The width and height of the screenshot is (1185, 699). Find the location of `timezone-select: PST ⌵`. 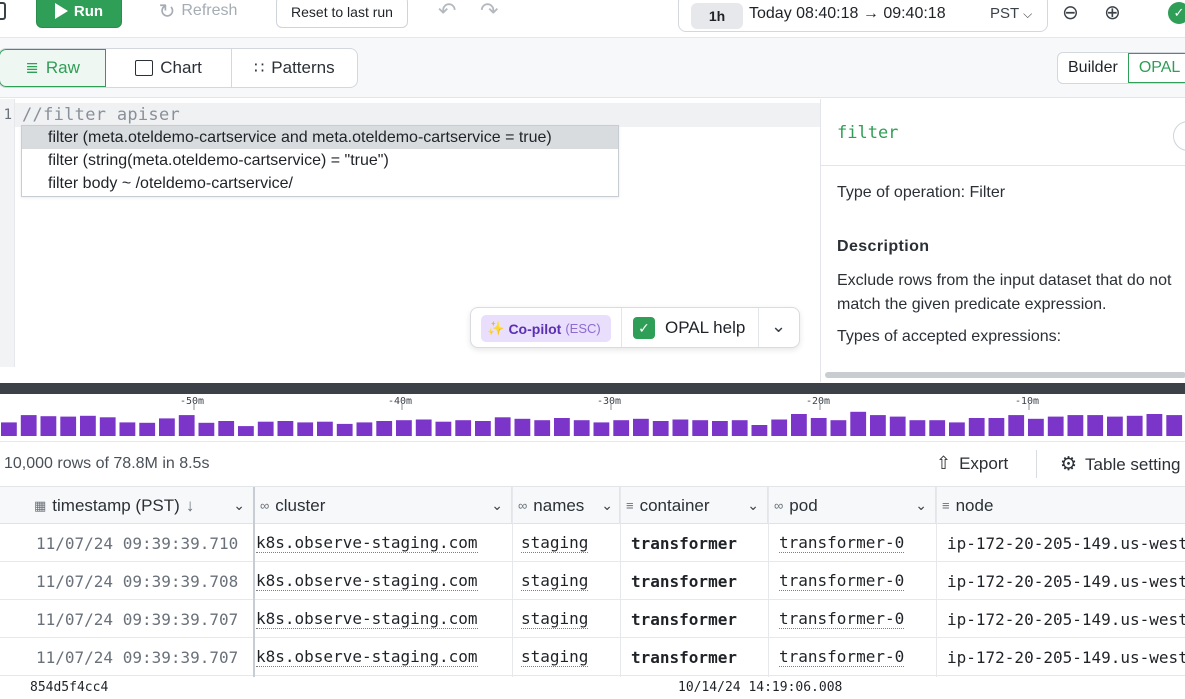

timezone-select: PST ⌵ is located at coordinates (1011, 13).